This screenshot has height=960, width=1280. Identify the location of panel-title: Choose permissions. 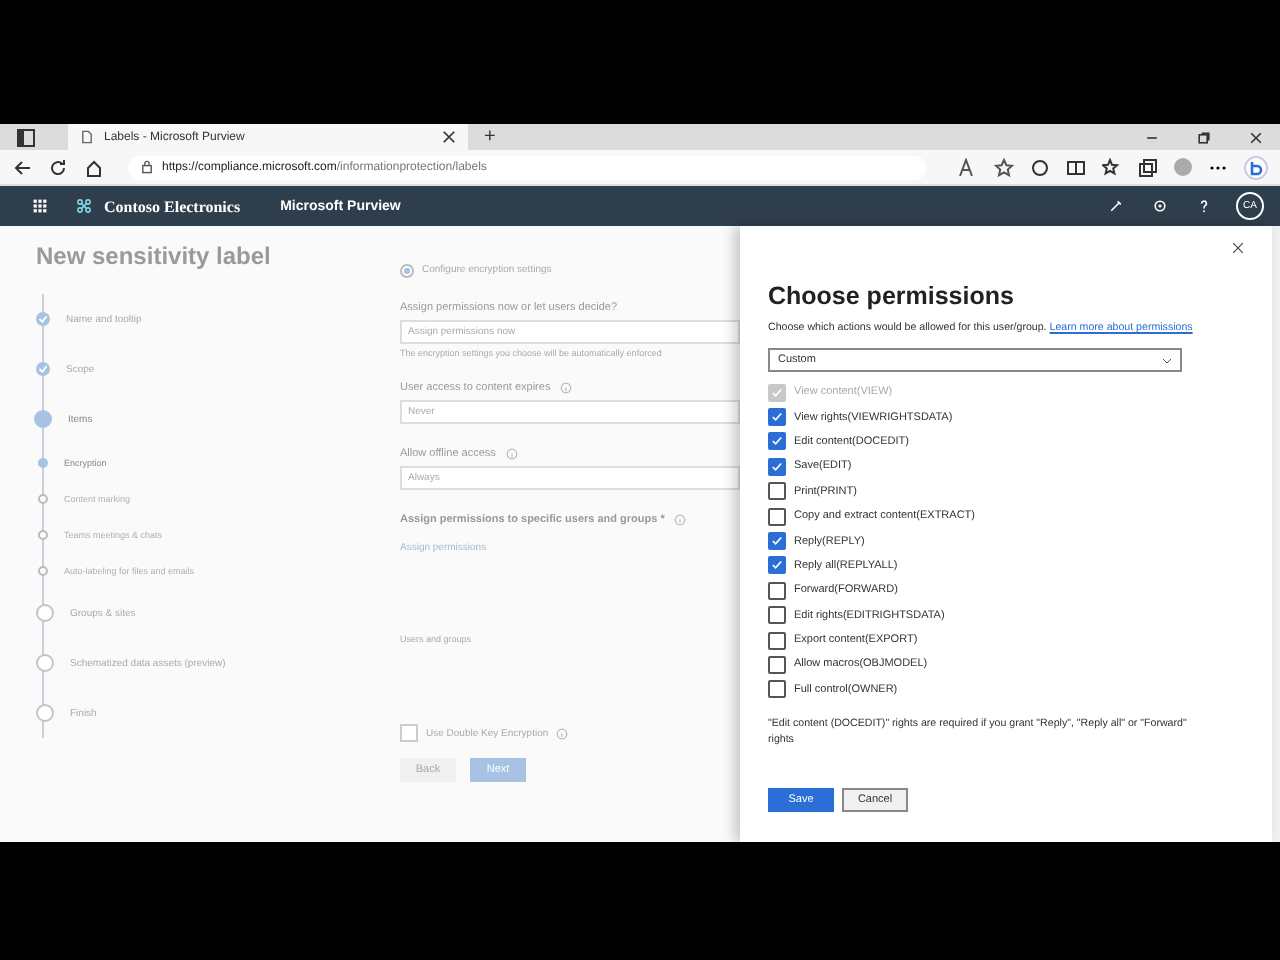
(892, 296).